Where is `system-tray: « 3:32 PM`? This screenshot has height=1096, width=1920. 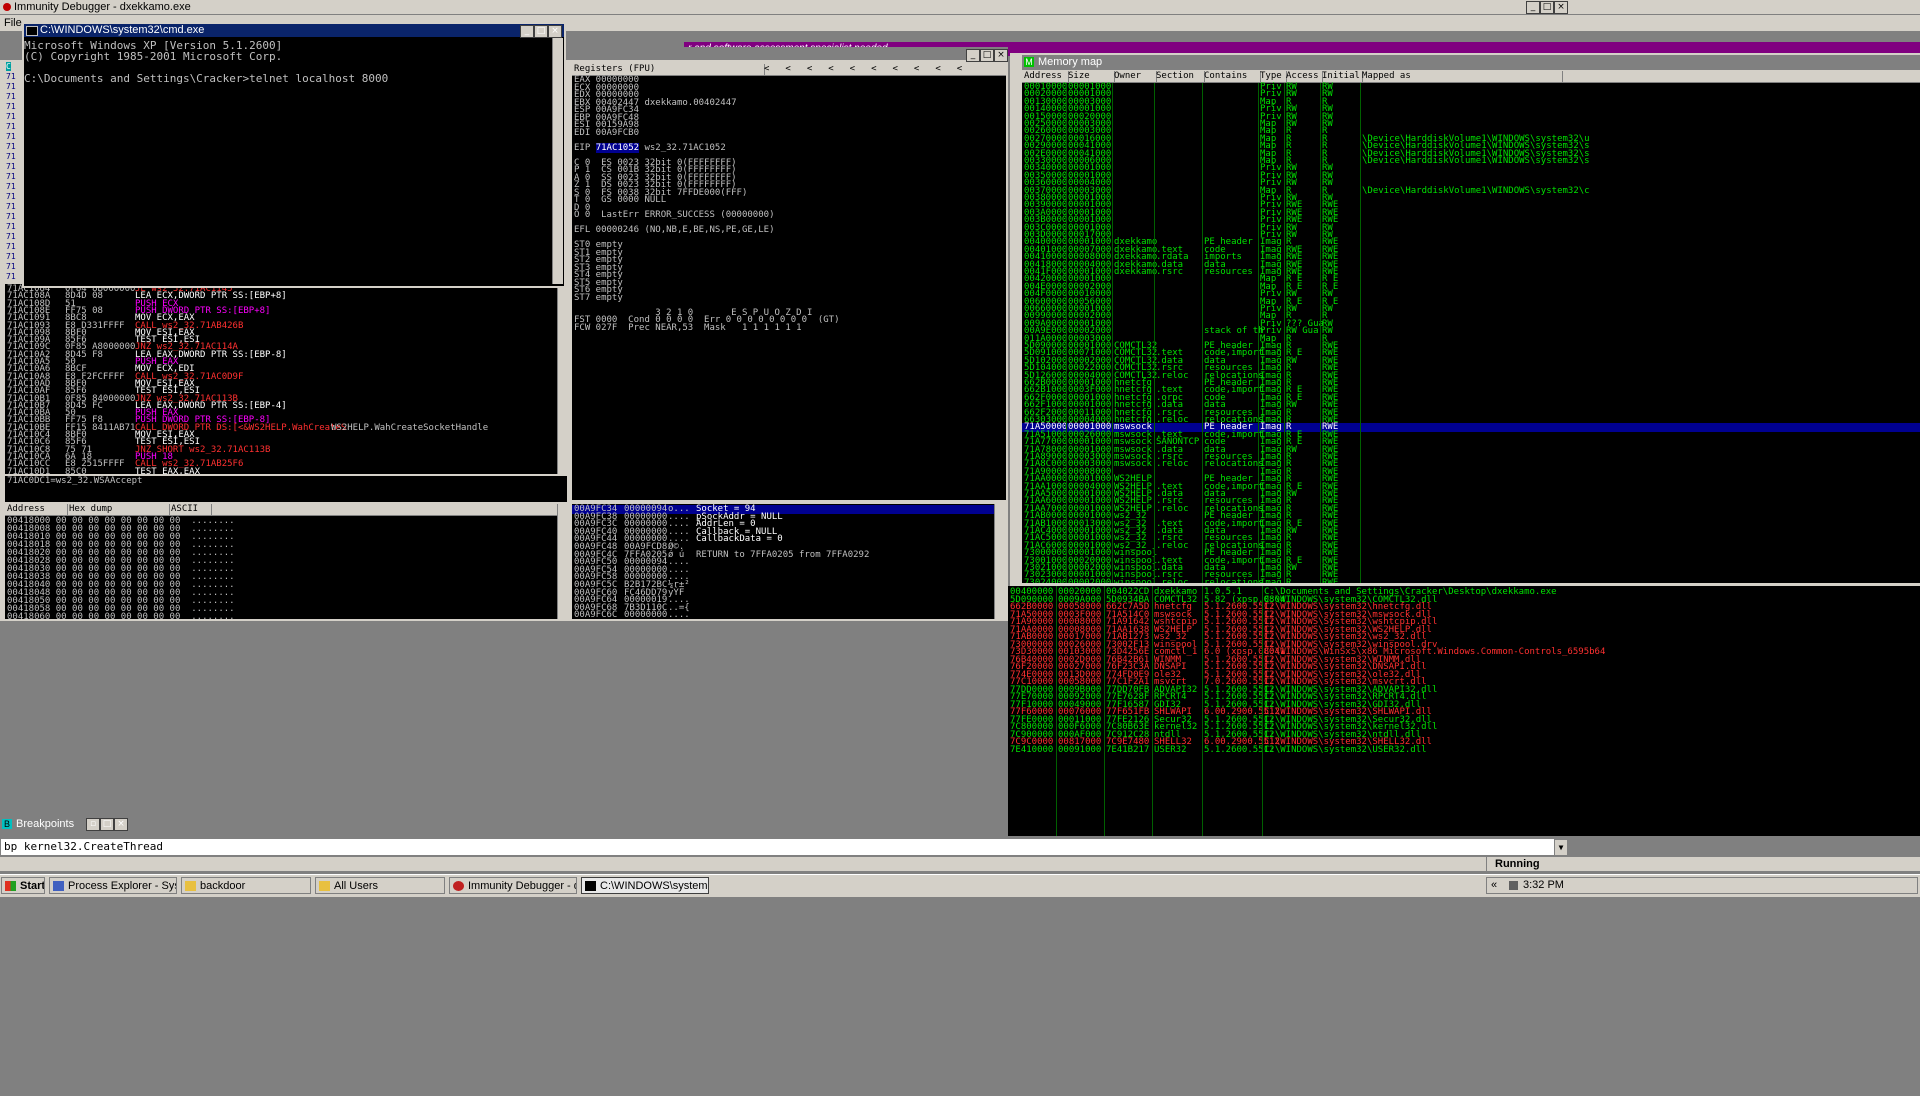 system-tray: « 3:32 PM is located at coordinates (1702, 885).